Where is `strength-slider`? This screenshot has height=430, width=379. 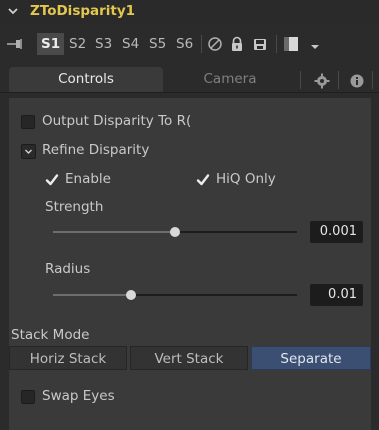 strength-slider is located at coordinates (175, 232).